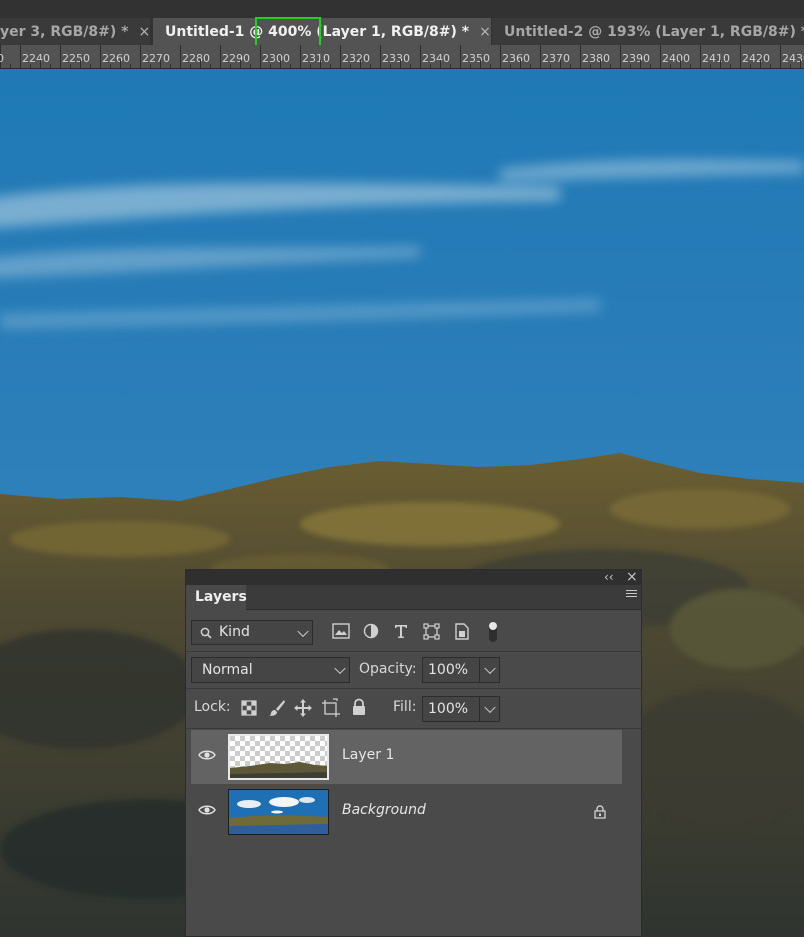 The image size is (804, 937). What do you see at coordinates (303, 708) in the screenshot?
I see `lock-position-move-icon` at bounding box center [303, 708].